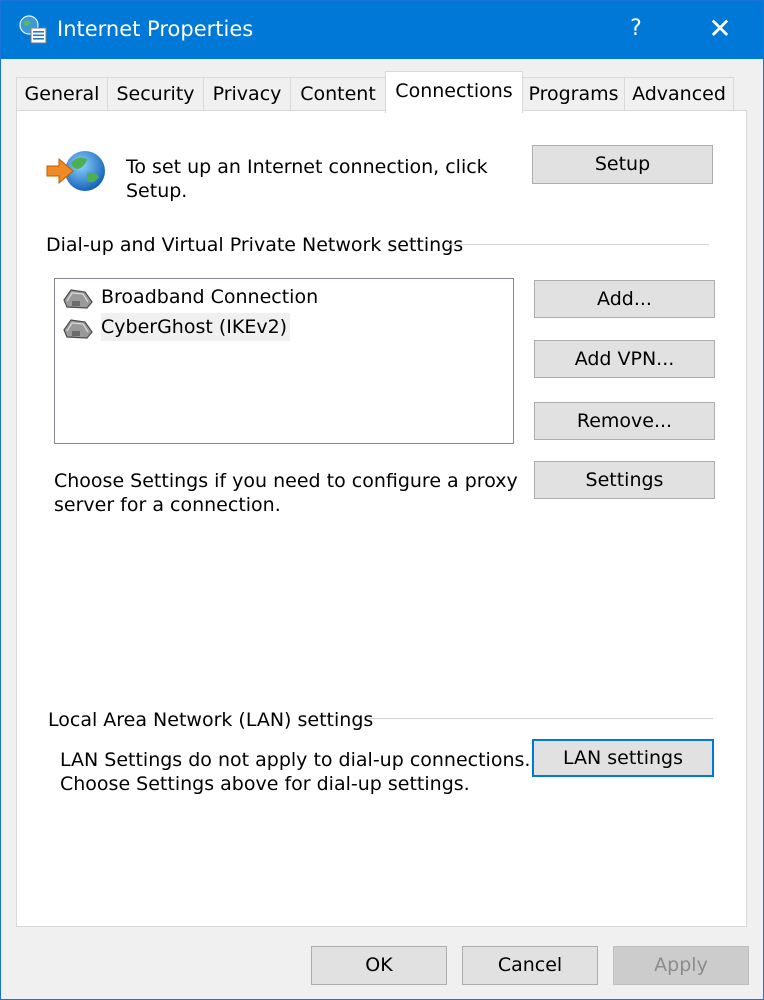 The width and height of the screenshot is (764, 1000). What do you see at coordinates (75, 171) in the screenshot?
I see `internet-connection-icon` at bounding box center [75, 171].